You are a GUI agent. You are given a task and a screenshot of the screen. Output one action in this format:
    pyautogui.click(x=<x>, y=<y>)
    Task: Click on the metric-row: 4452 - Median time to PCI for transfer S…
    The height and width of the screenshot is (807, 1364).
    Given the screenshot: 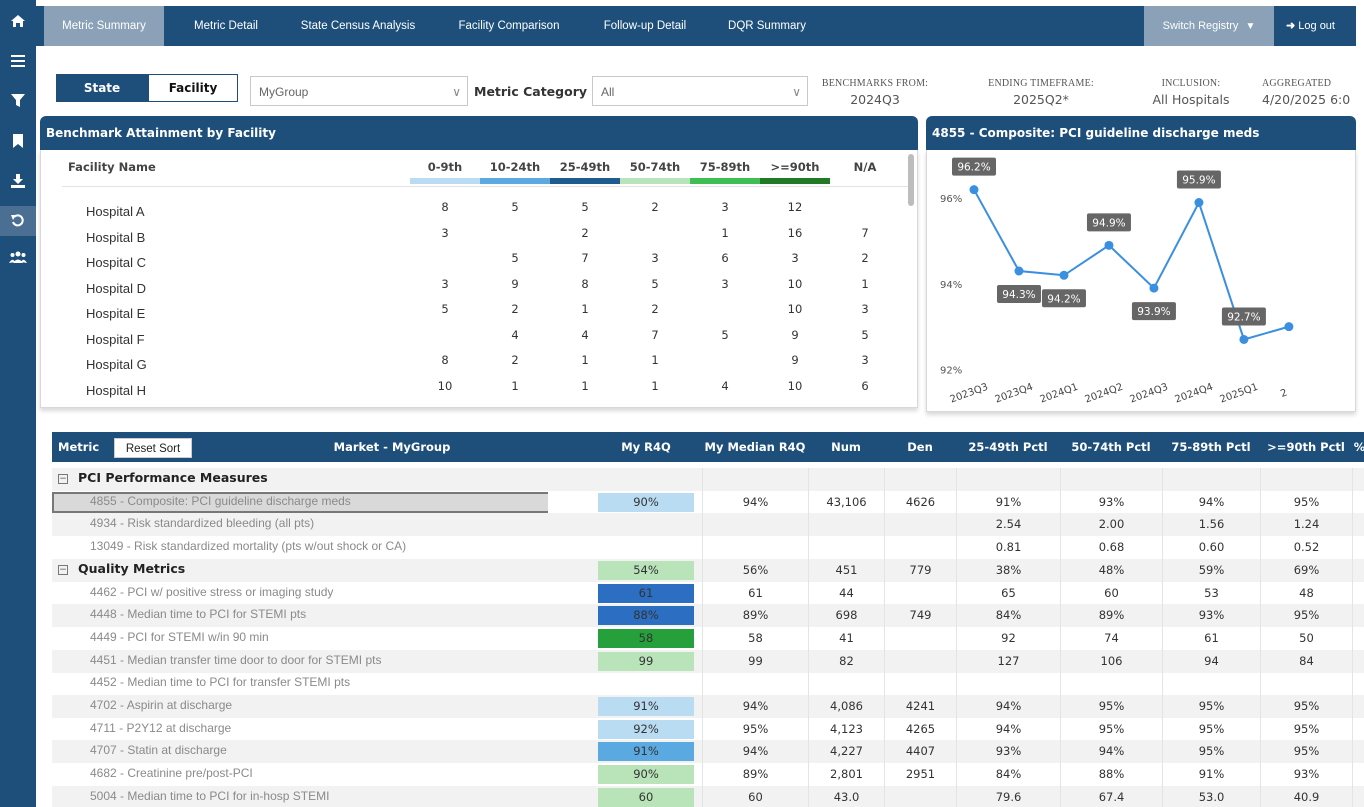 What is the action you would take?
    pyautogui.click(x=708, y=684)
    